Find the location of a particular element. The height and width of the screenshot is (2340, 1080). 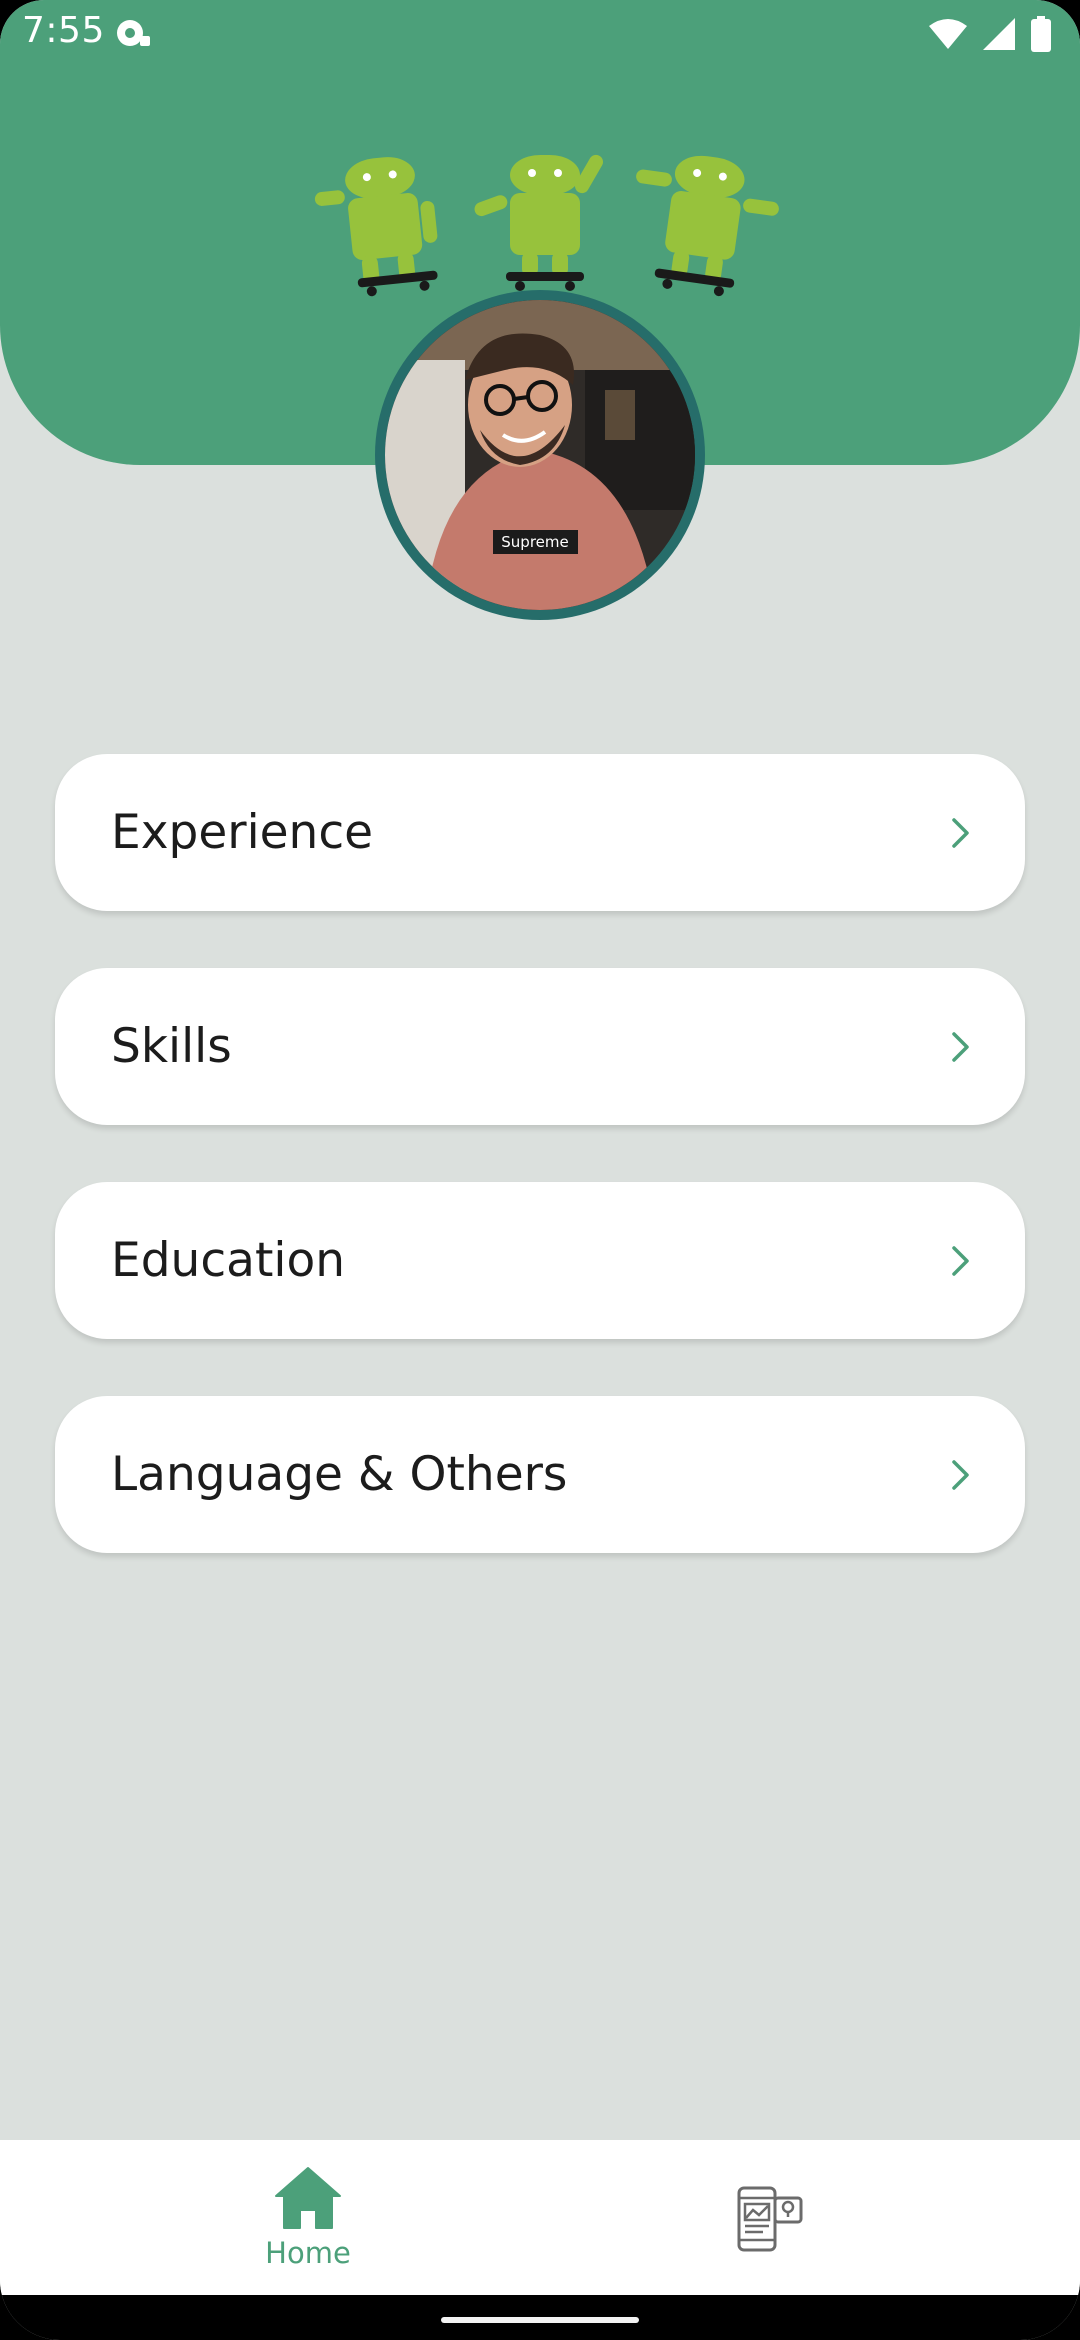

home-icon is located at coordinates (308, 2197).